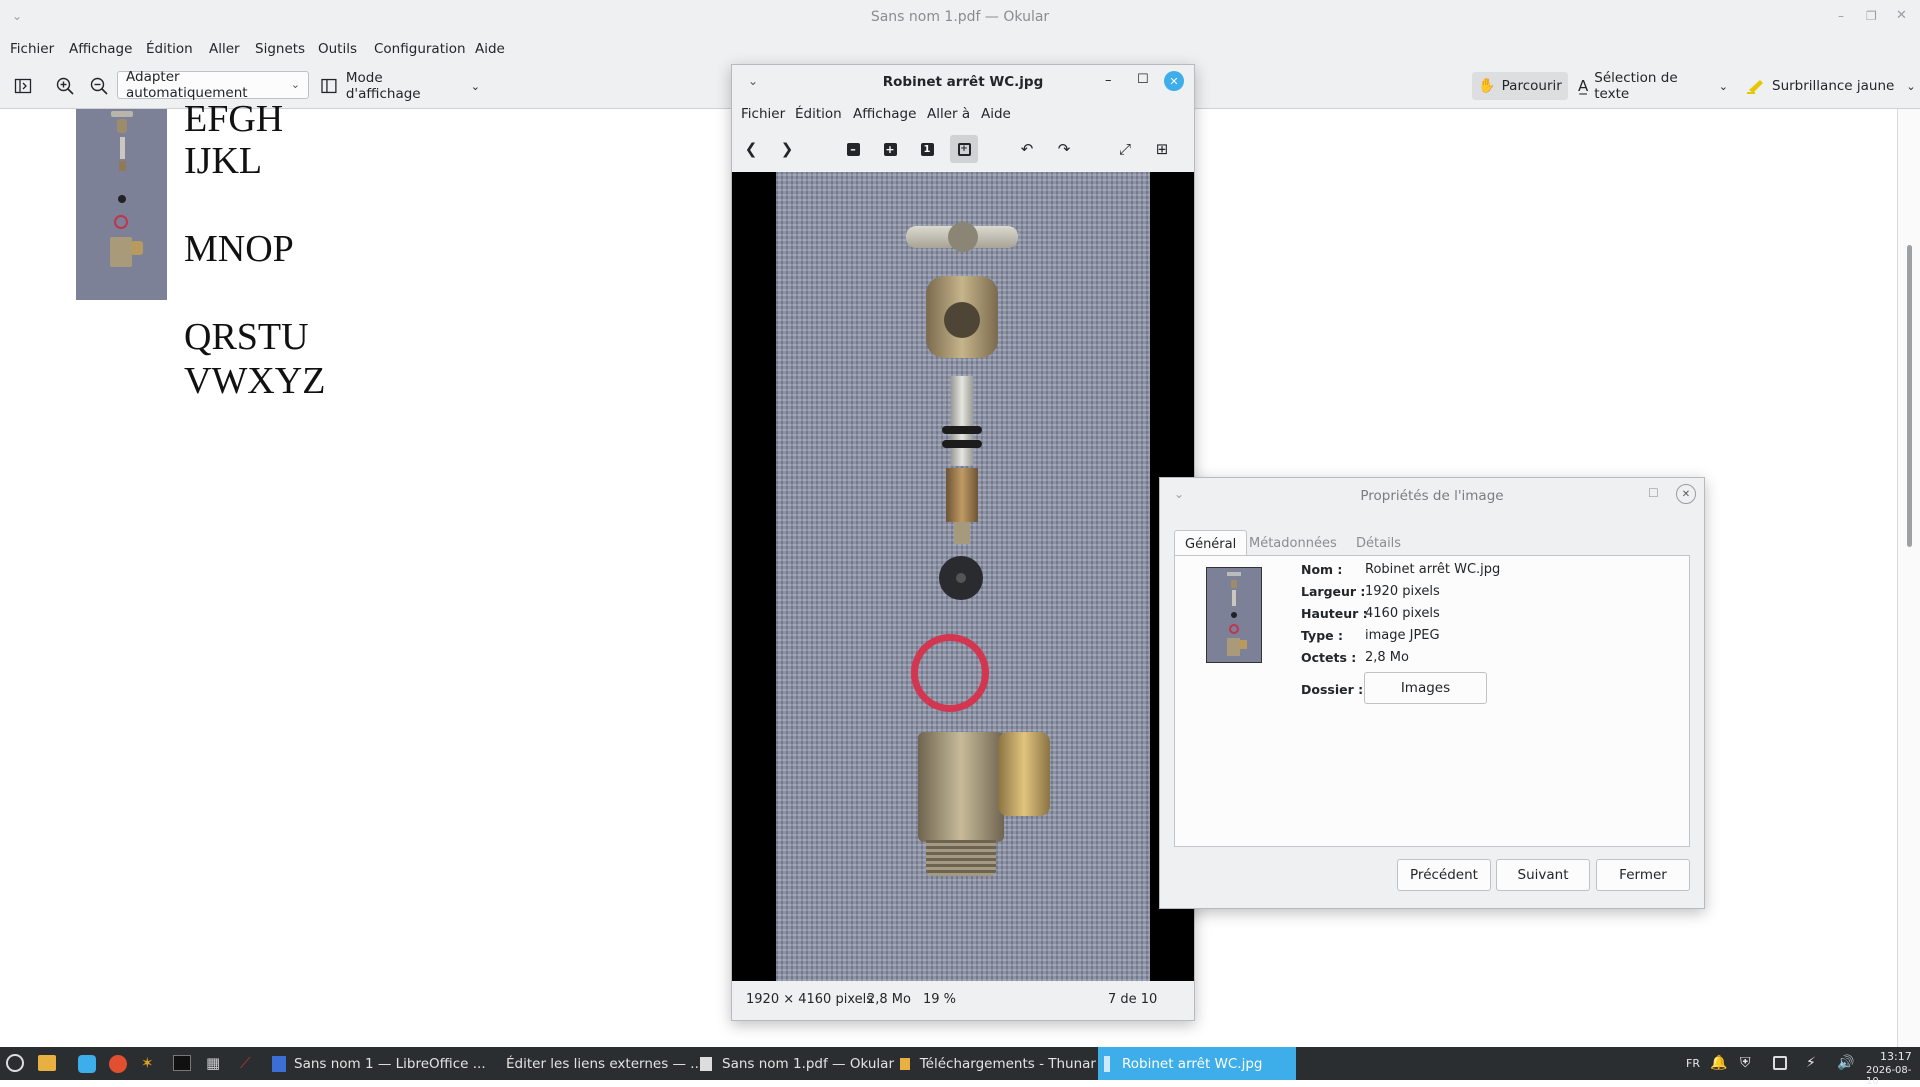  I want to click on task-image-viewer: Robinet arrêt WC.jpg, so click(1197, 1063).